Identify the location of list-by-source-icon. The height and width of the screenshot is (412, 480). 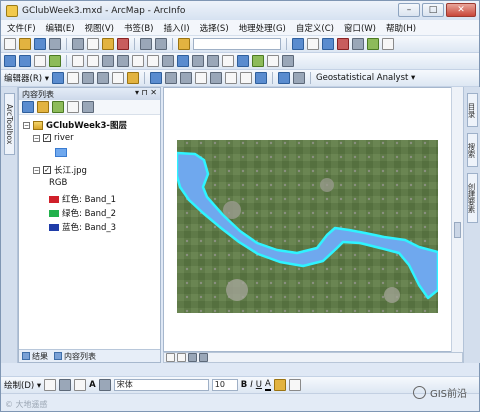
(43, 107).